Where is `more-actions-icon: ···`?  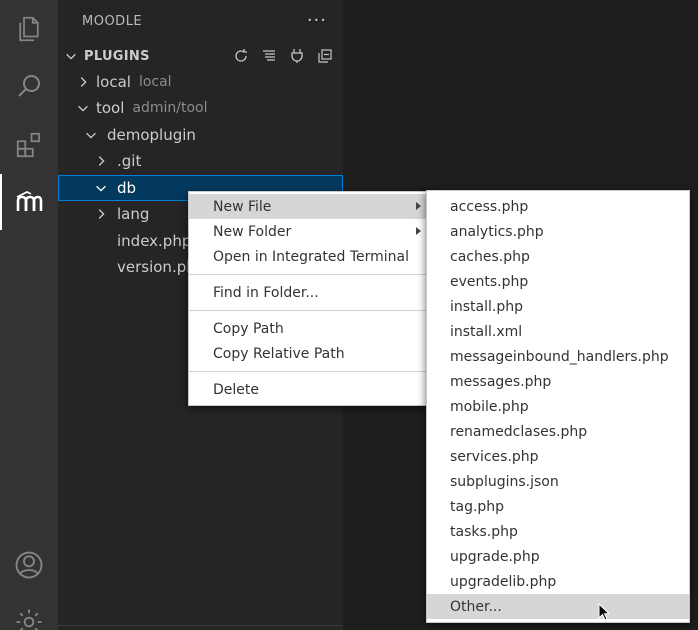
more-actions-icon: ··· is located at coordinates (317, 20).